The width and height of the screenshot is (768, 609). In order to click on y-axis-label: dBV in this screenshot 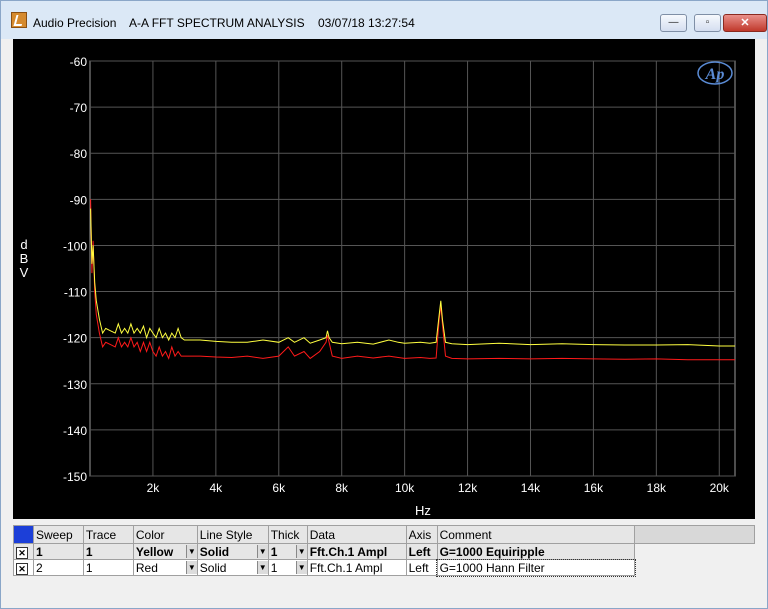, I will do `click(24, 258)`.